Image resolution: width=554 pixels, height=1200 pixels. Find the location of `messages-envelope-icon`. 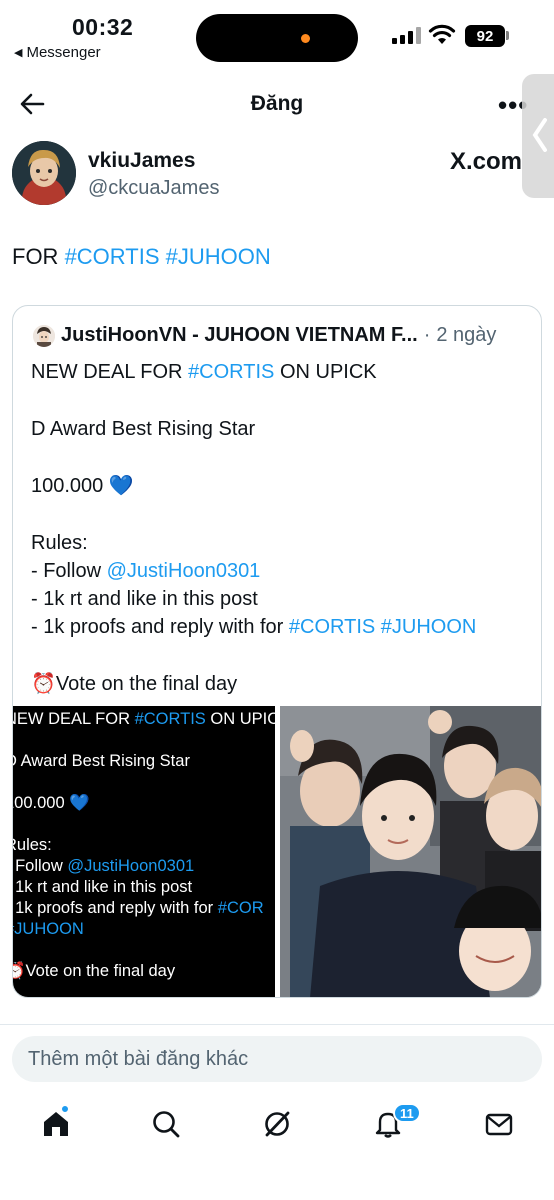

messages-envelope-icon is located at coordinates (499, 1124).